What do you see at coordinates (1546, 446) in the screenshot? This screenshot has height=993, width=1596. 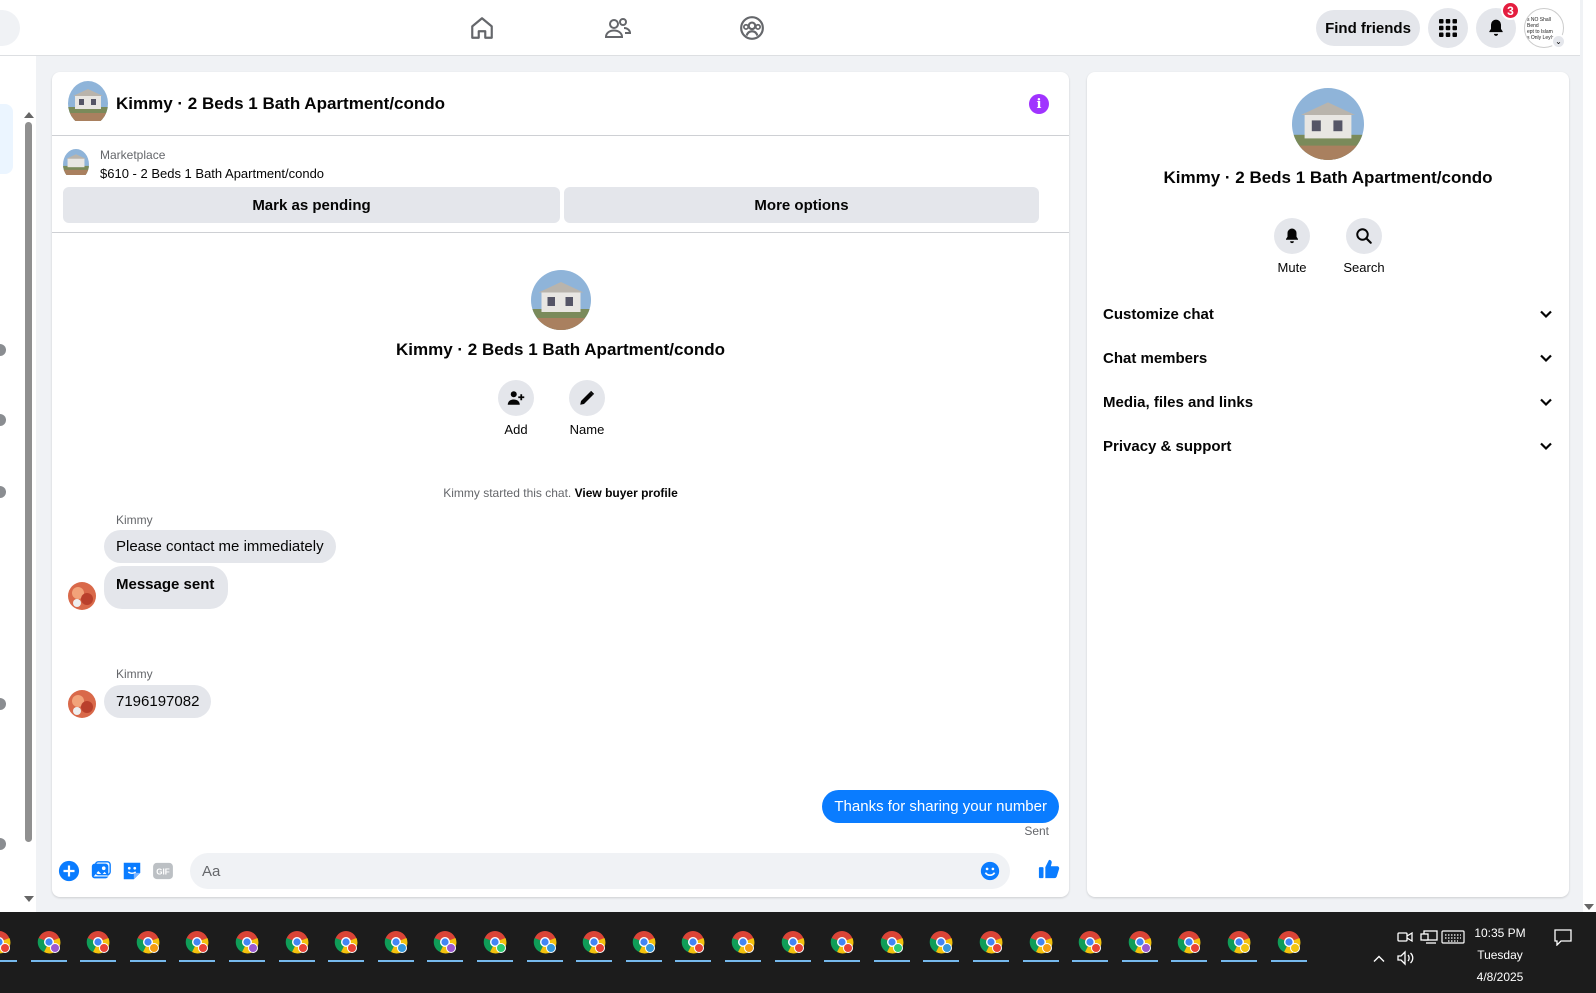 I see `chevron-down-icon` at bounding box center [1546, 446].